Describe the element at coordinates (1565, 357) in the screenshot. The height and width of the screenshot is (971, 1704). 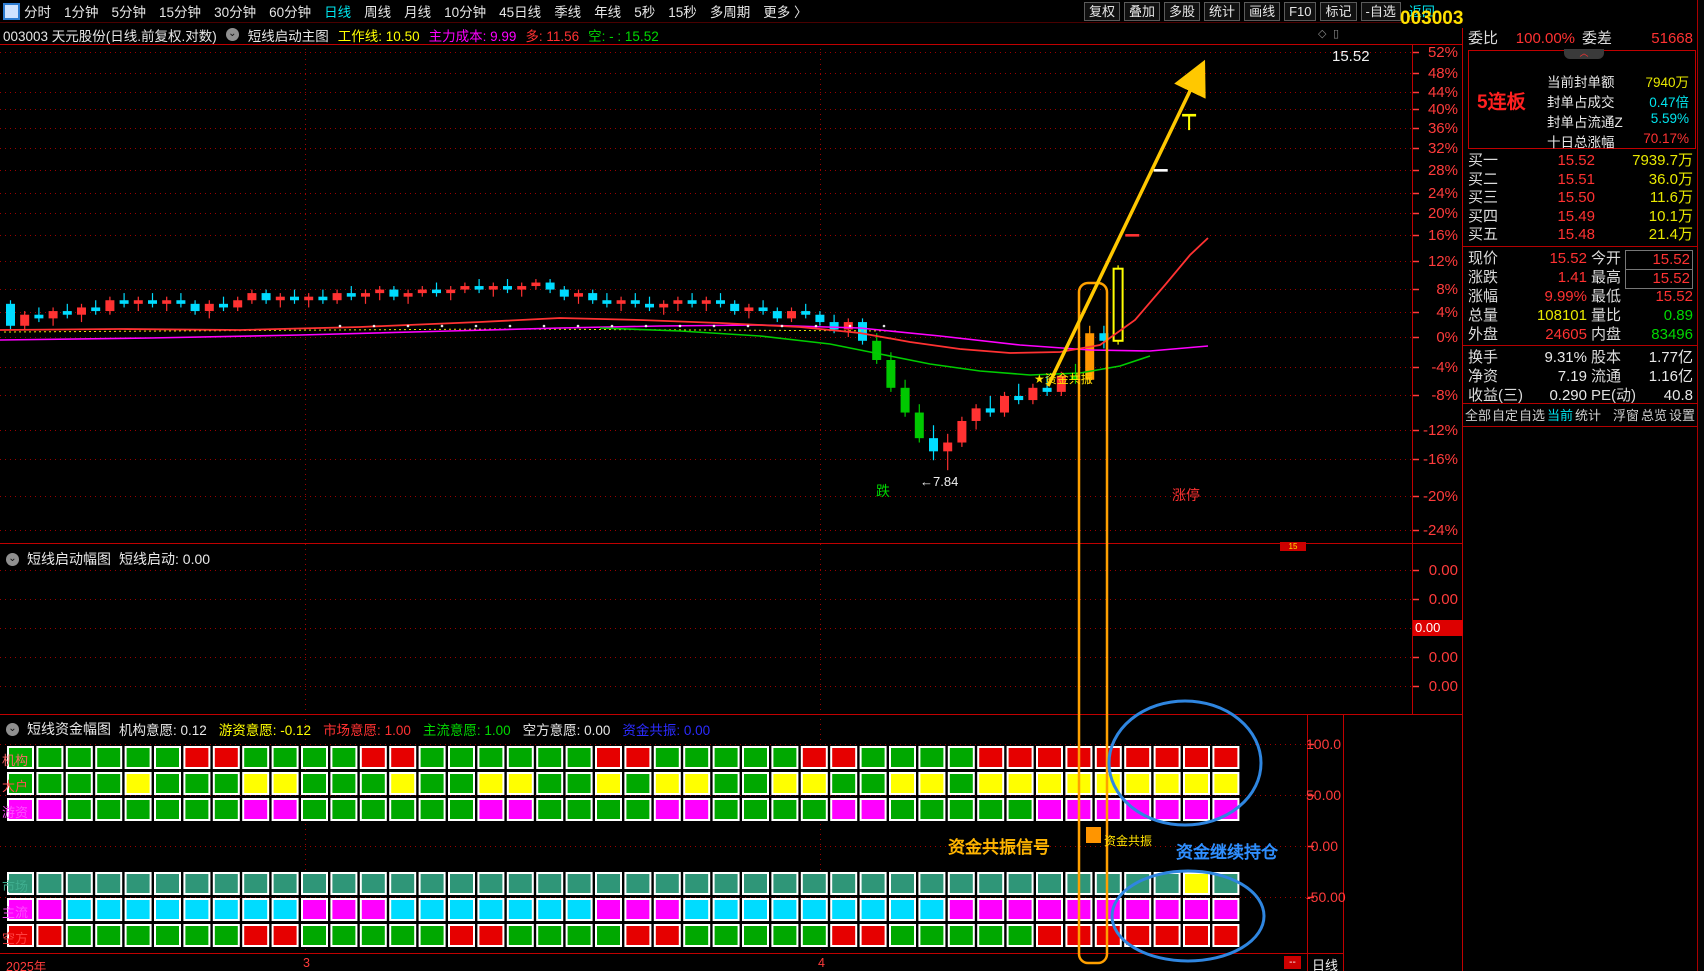
I see `stat-value-换手: 9.31%` at that location.